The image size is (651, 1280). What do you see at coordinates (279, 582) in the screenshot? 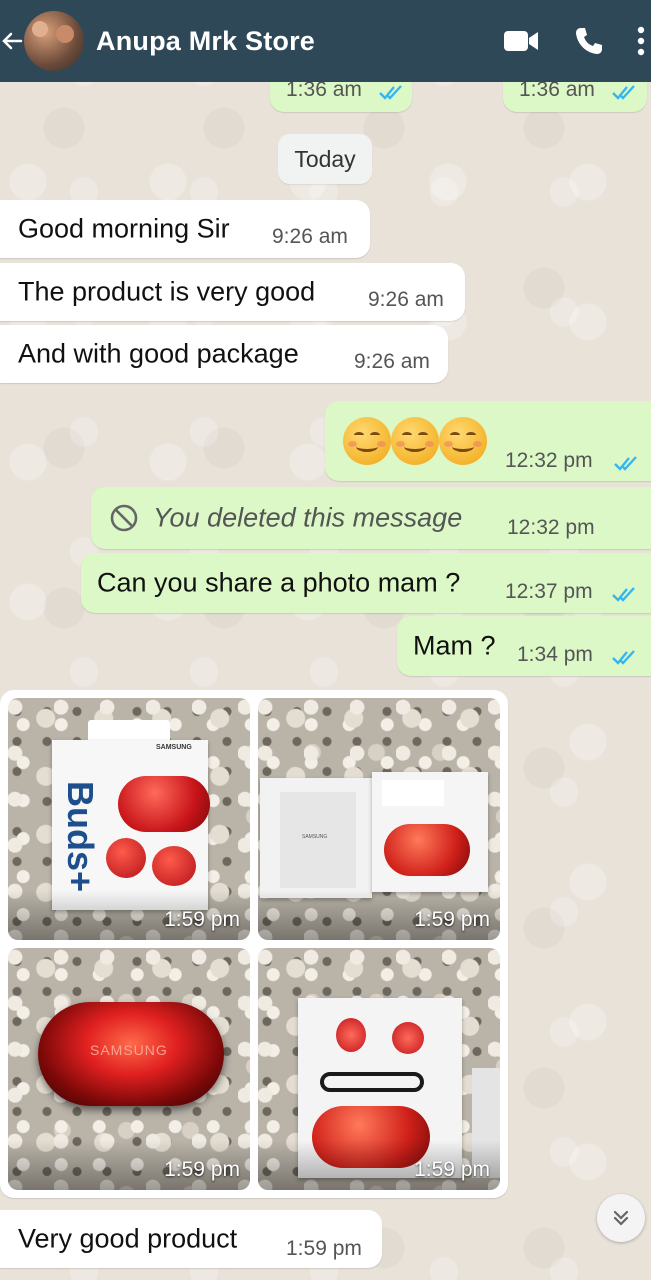
I see `message-text: Can you share a photo mam ?` at bounding box center [279, 582].